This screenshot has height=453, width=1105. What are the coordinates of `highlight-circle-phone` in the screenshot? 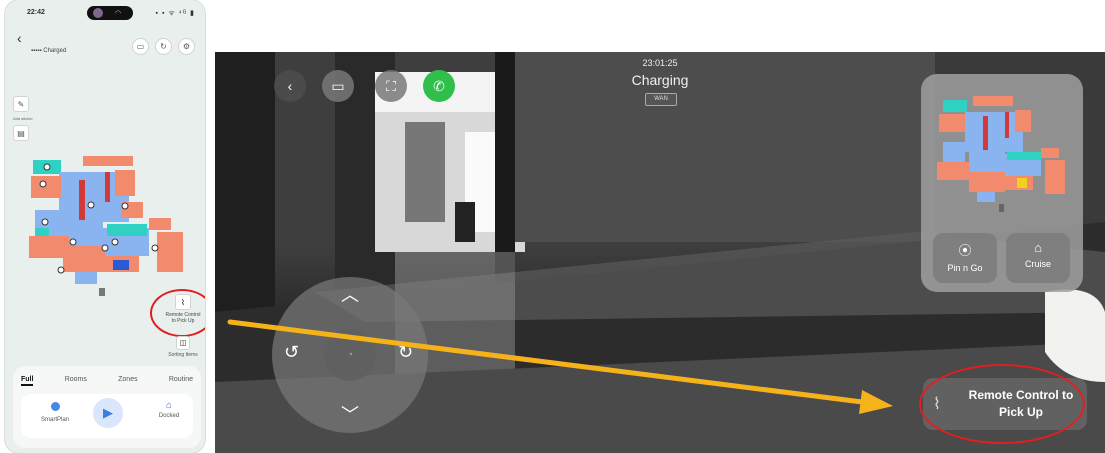 It's located at (177, 313).